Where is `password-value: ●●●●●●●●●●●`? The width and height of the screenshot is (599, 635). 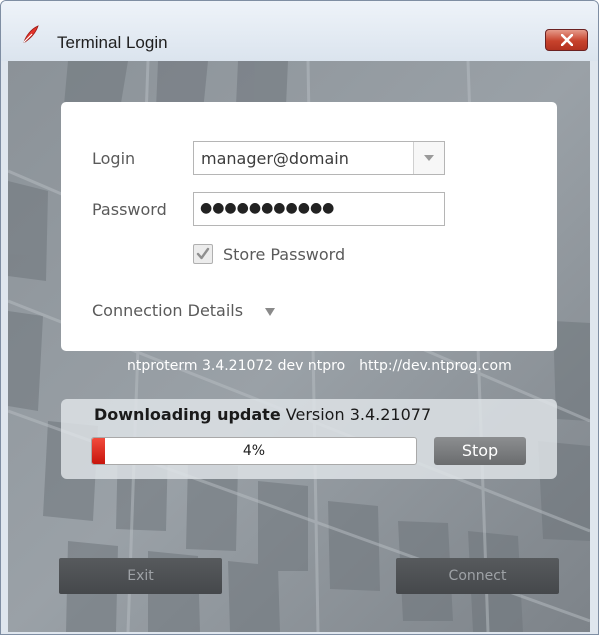 password-value: ●●●●●●●●●●● is located at coordinates (267, 208).